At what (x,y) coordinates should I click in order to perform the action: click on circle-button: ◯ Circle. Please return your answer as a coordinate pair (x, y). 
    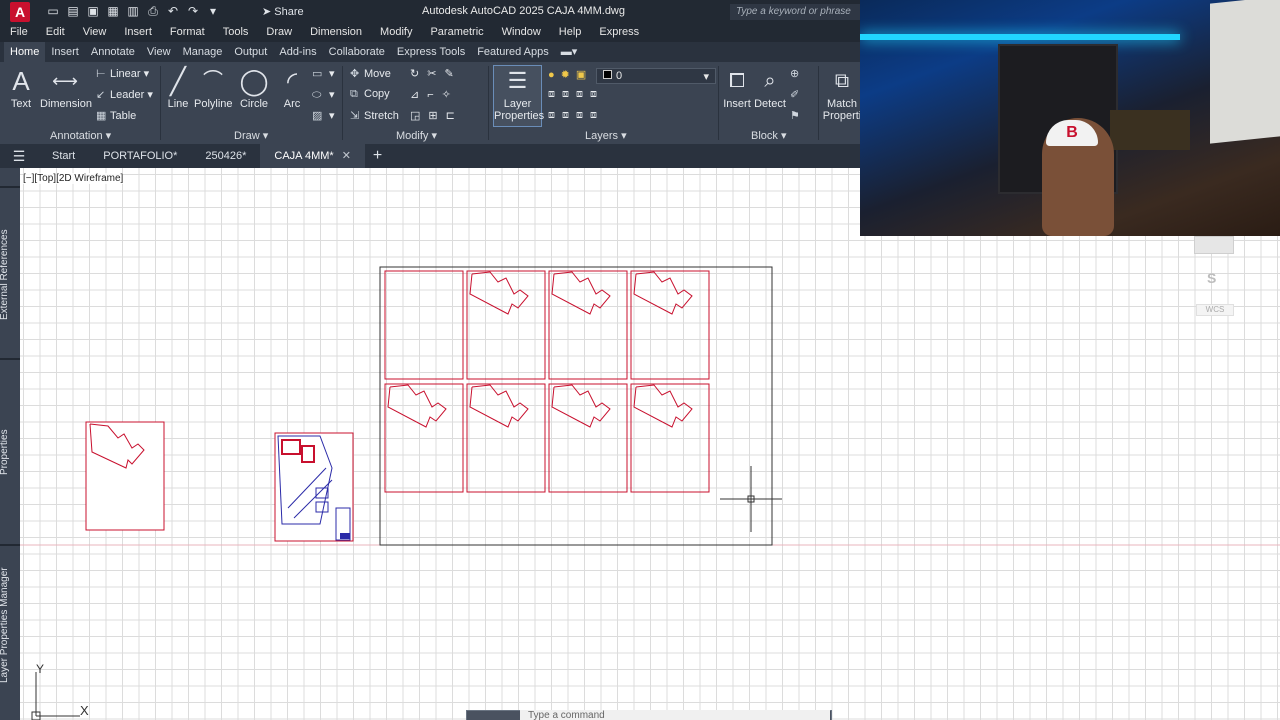
    Looking at the image, I should click on (254, 87).